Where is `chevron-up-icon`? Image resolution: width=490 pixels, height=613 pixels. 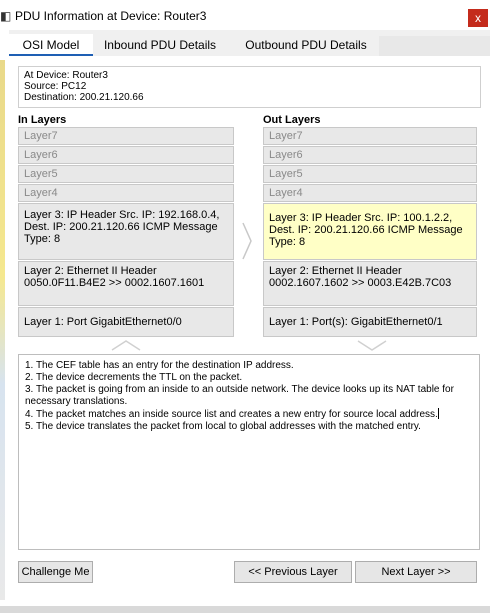
chevron-up-icon is located at coordinates (126, 345).